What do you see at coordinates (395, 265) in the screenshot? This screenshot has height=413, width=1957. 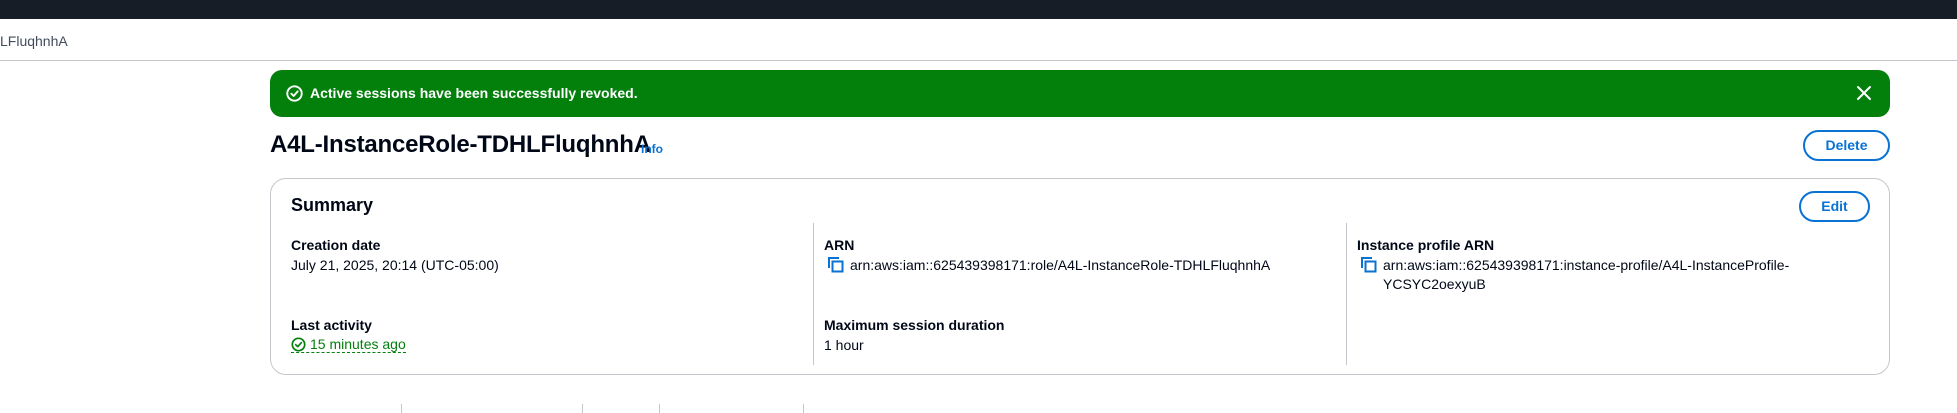 I see `creation-date-value: July 21, 2025, 20:14 (UTC-05:00)` at bounding box center [395, 265].